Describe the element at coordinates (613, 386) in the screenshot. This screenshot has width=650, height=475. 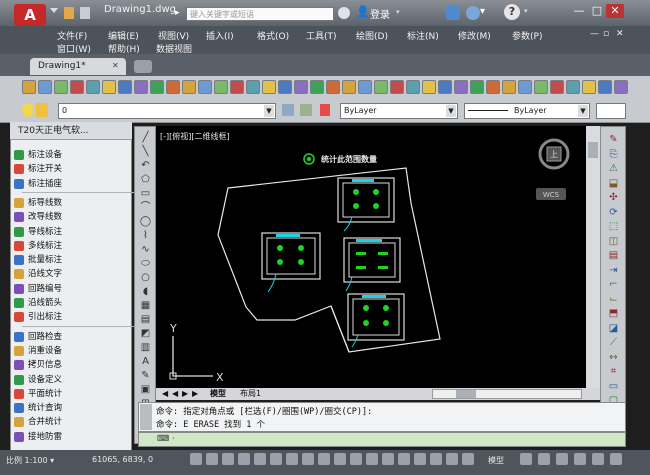
I see `align-icon: ▭` at that location.